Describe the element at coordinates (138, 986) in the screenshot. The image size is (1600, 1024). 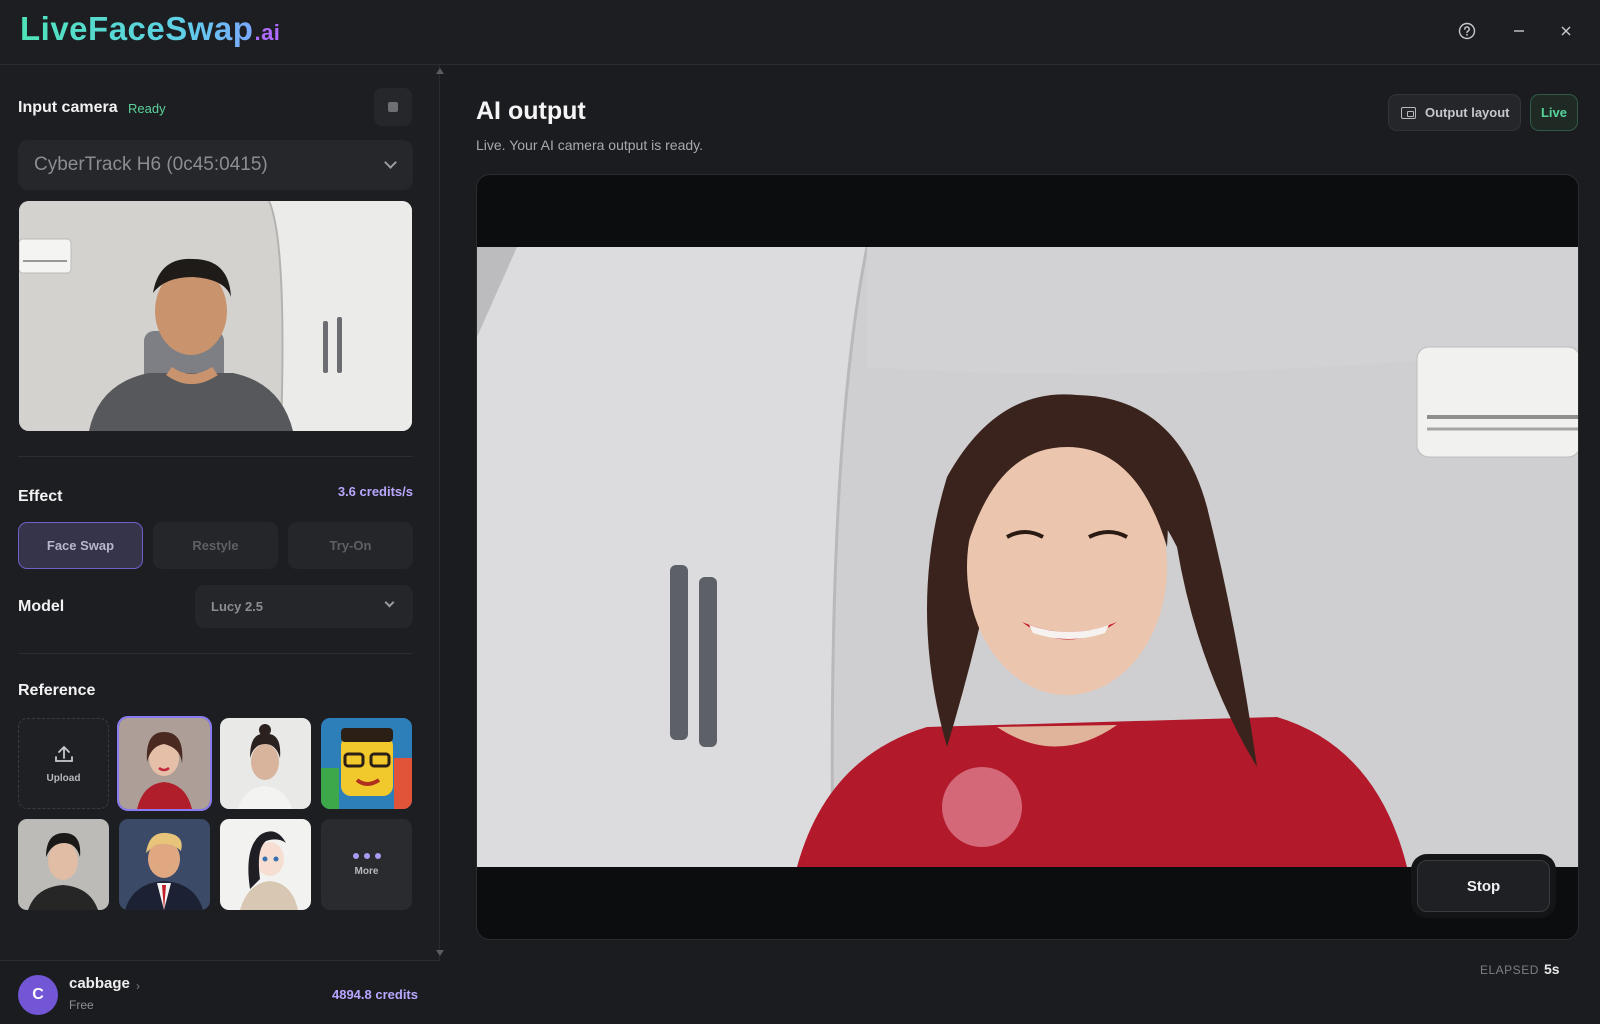
I see `chevron-right-icon: ›` at that location.